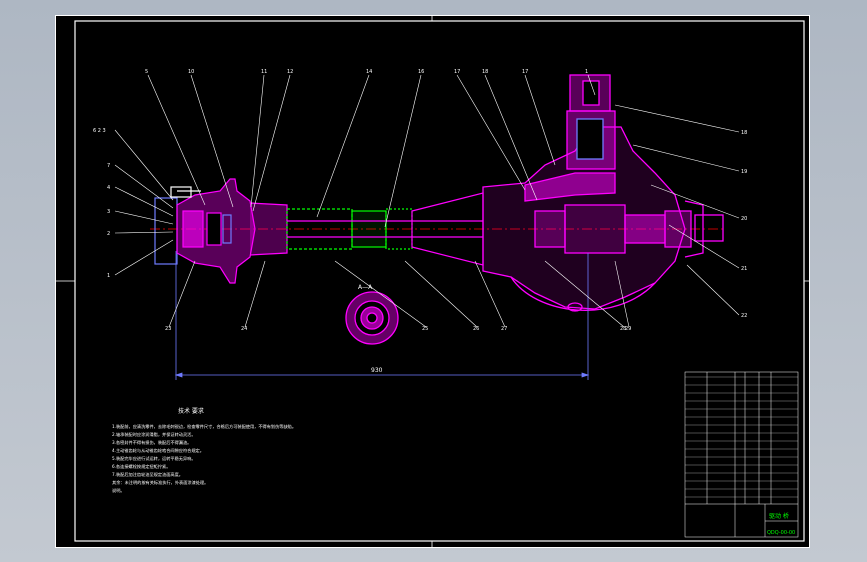  I want to click on balloon-top-2: 10, so click(191, 72).